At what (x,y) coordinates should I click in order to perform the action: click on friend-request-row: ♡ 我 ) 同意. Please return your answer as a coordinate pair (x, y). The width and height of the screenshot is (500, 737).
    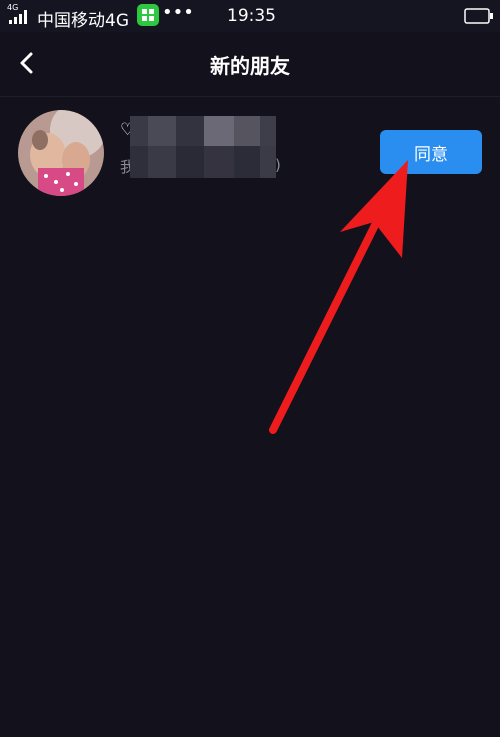
    Looking at the image, I should click on (250, 155).